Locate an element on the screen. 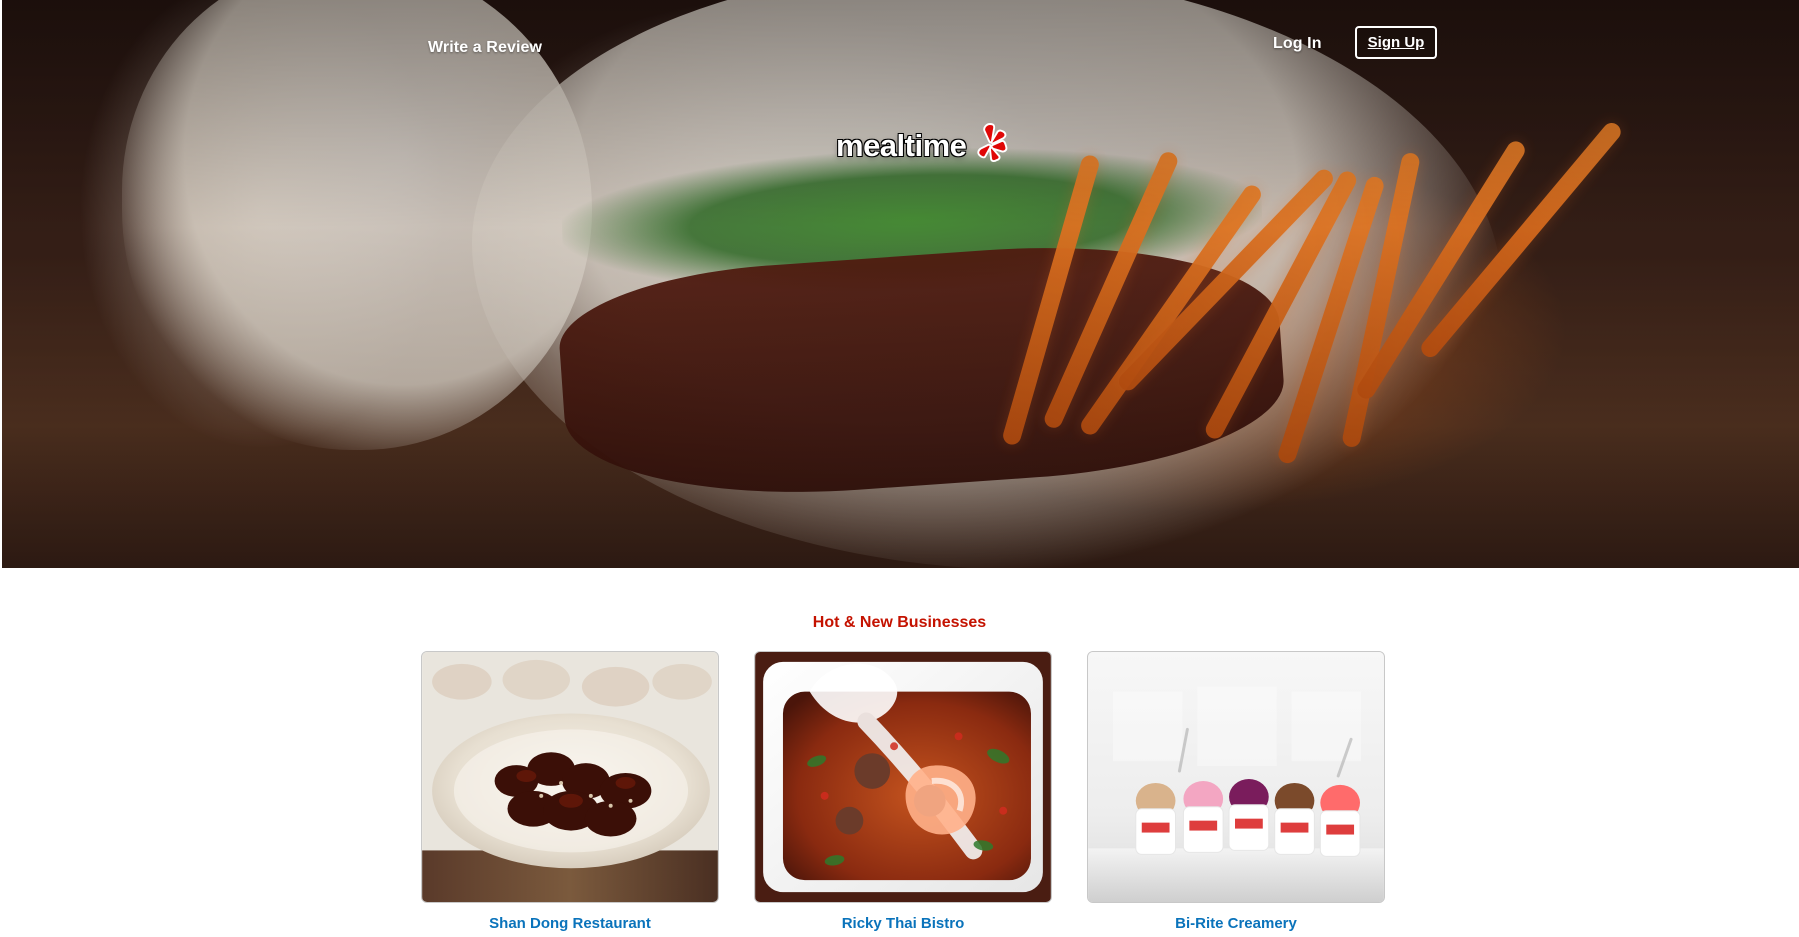 The width and height of the screenshot is (1799, 937). business-card-shan-dong is located at coordinates (570, 777).